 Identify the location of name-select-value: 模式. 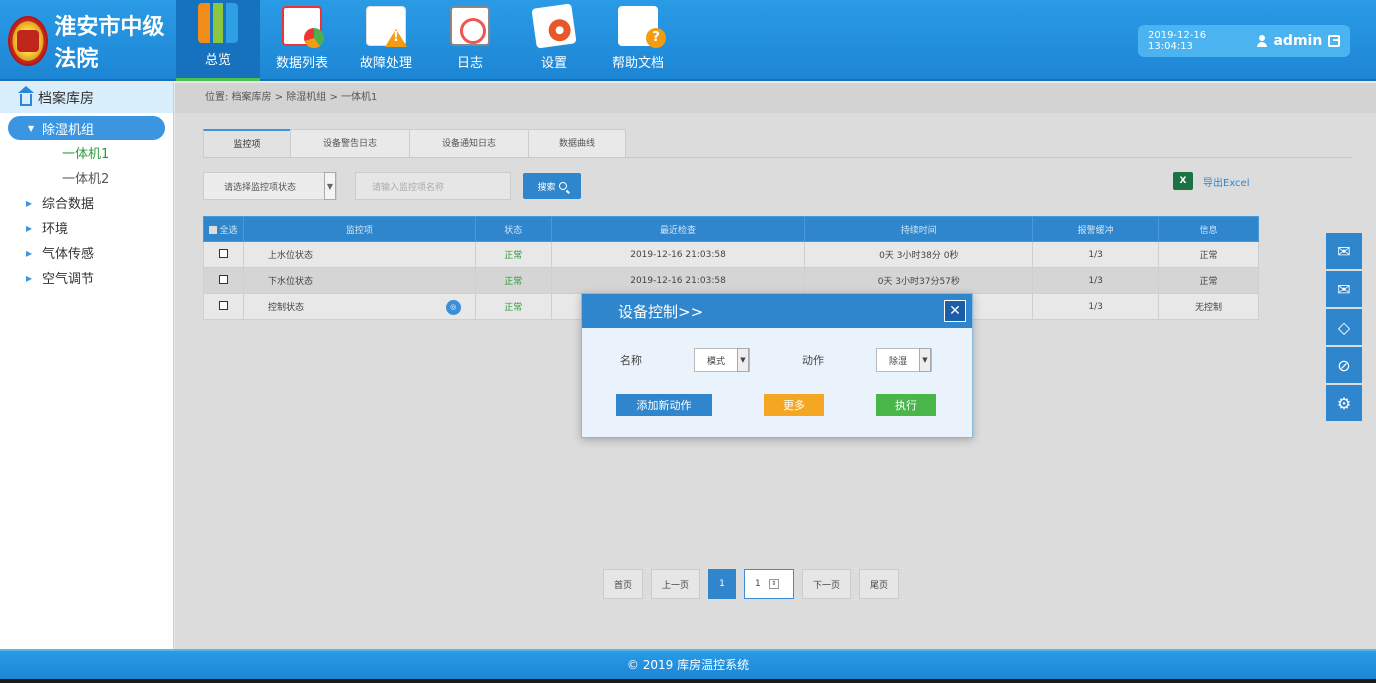
(716, 361).